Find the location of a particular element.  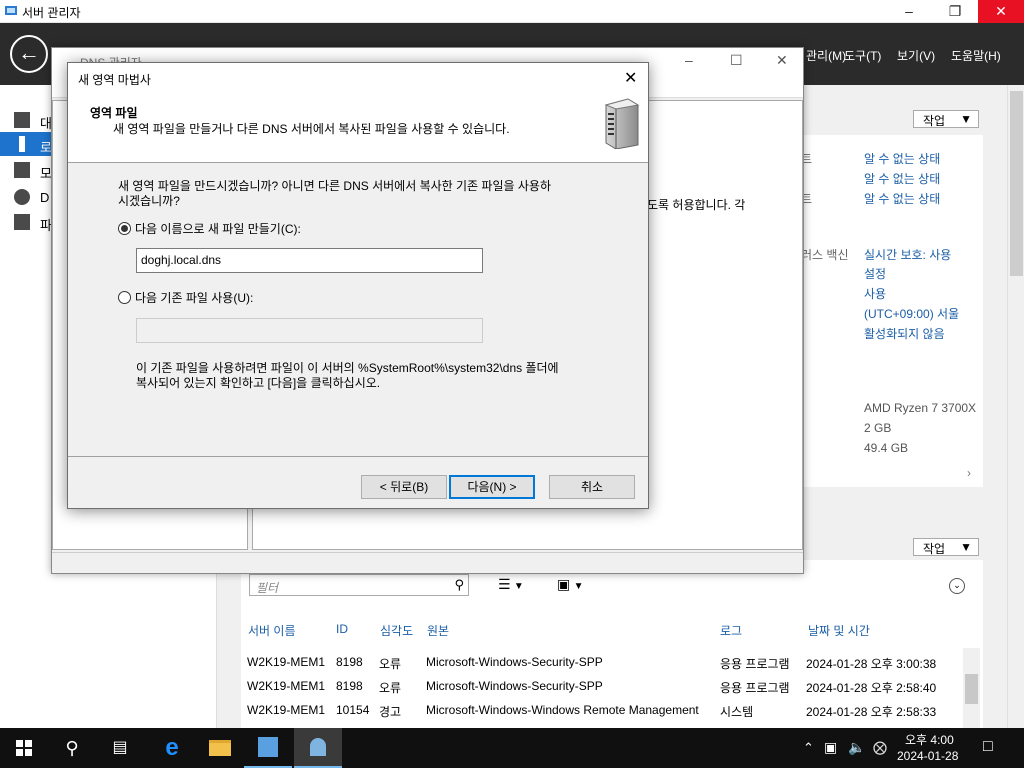

option-new-file-label: 다음 이름으로 새 파일 만들기(C): is located at coordinates (218, 228).